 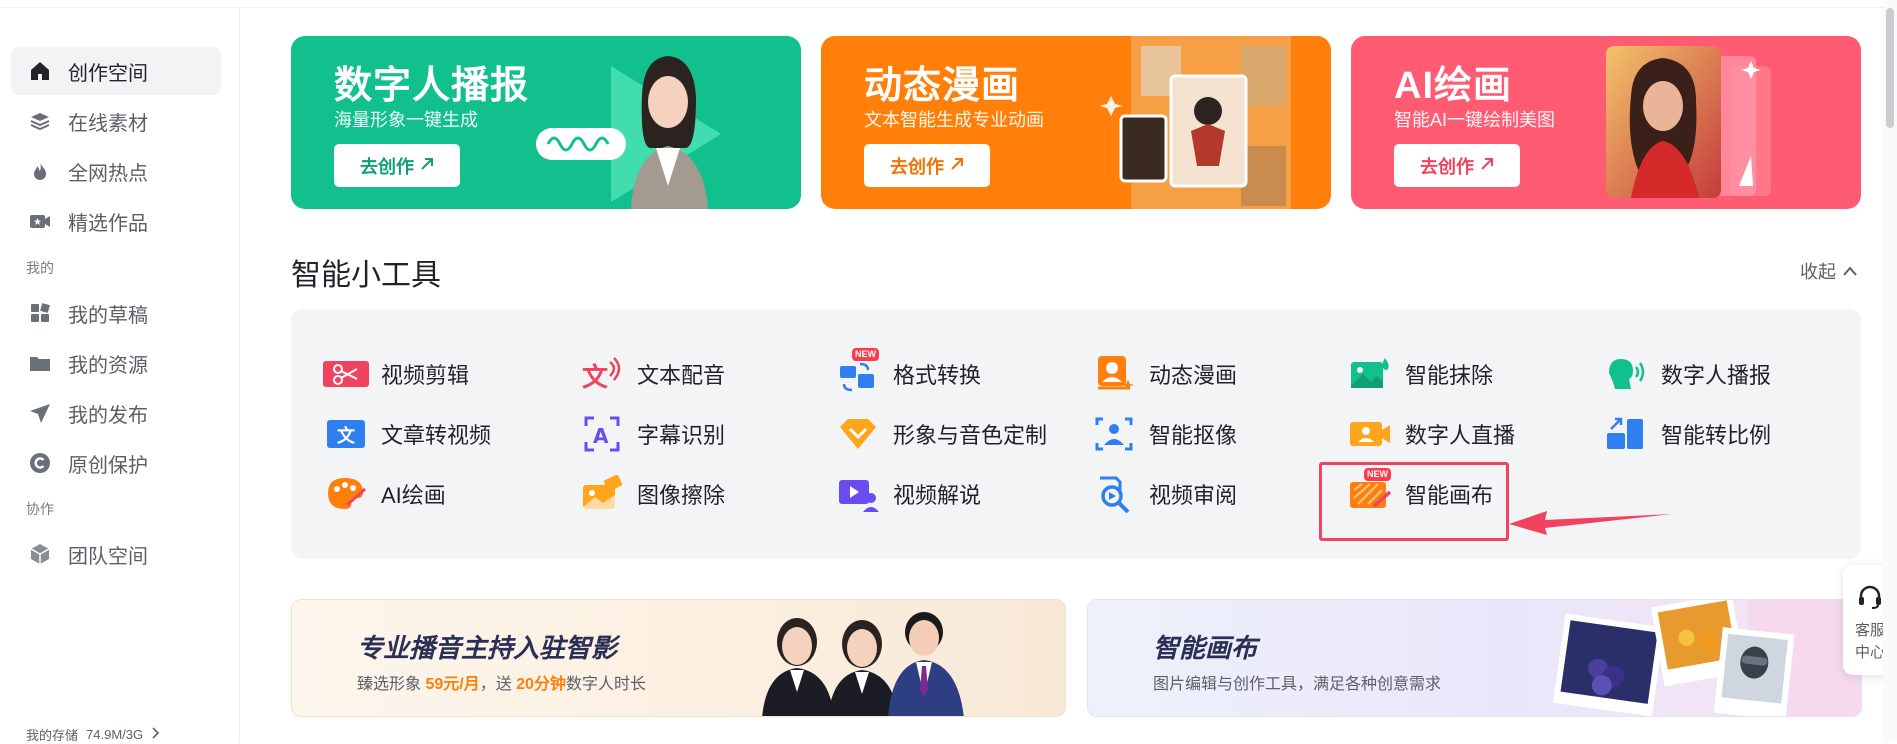 I want to click on tool-video-narration: 视频解说, so click(x=908, y=494).